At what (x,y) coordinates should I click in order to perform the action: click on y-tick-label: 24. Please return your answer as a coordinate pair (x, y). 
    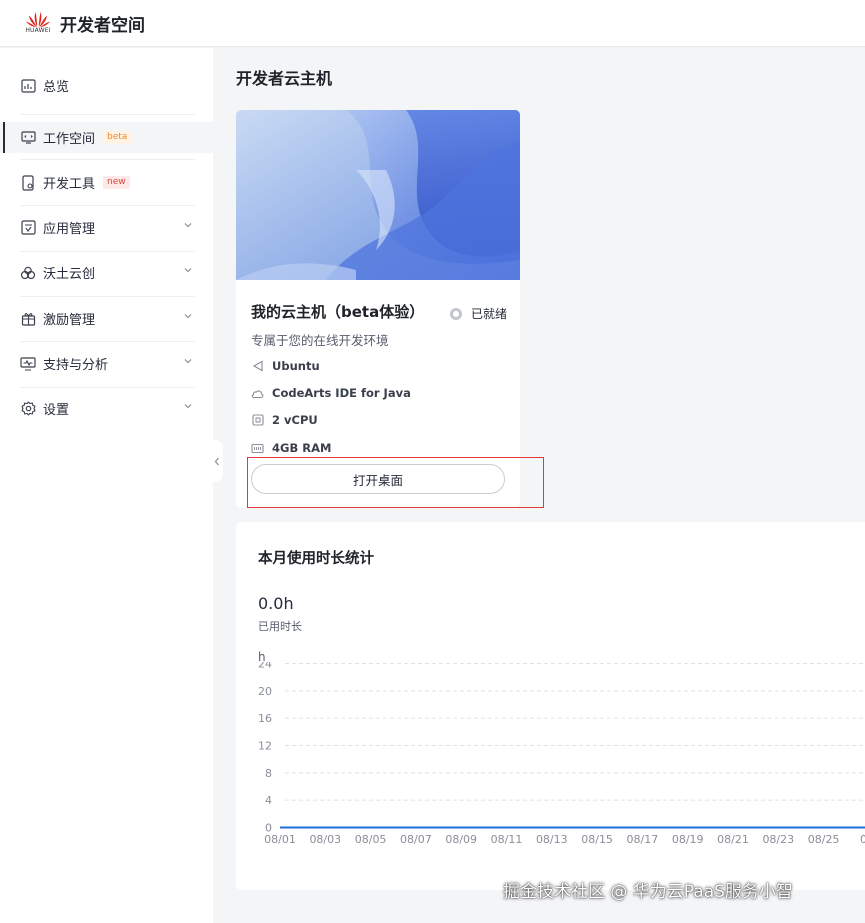
    Looking at the image, I should click on (265, 666).